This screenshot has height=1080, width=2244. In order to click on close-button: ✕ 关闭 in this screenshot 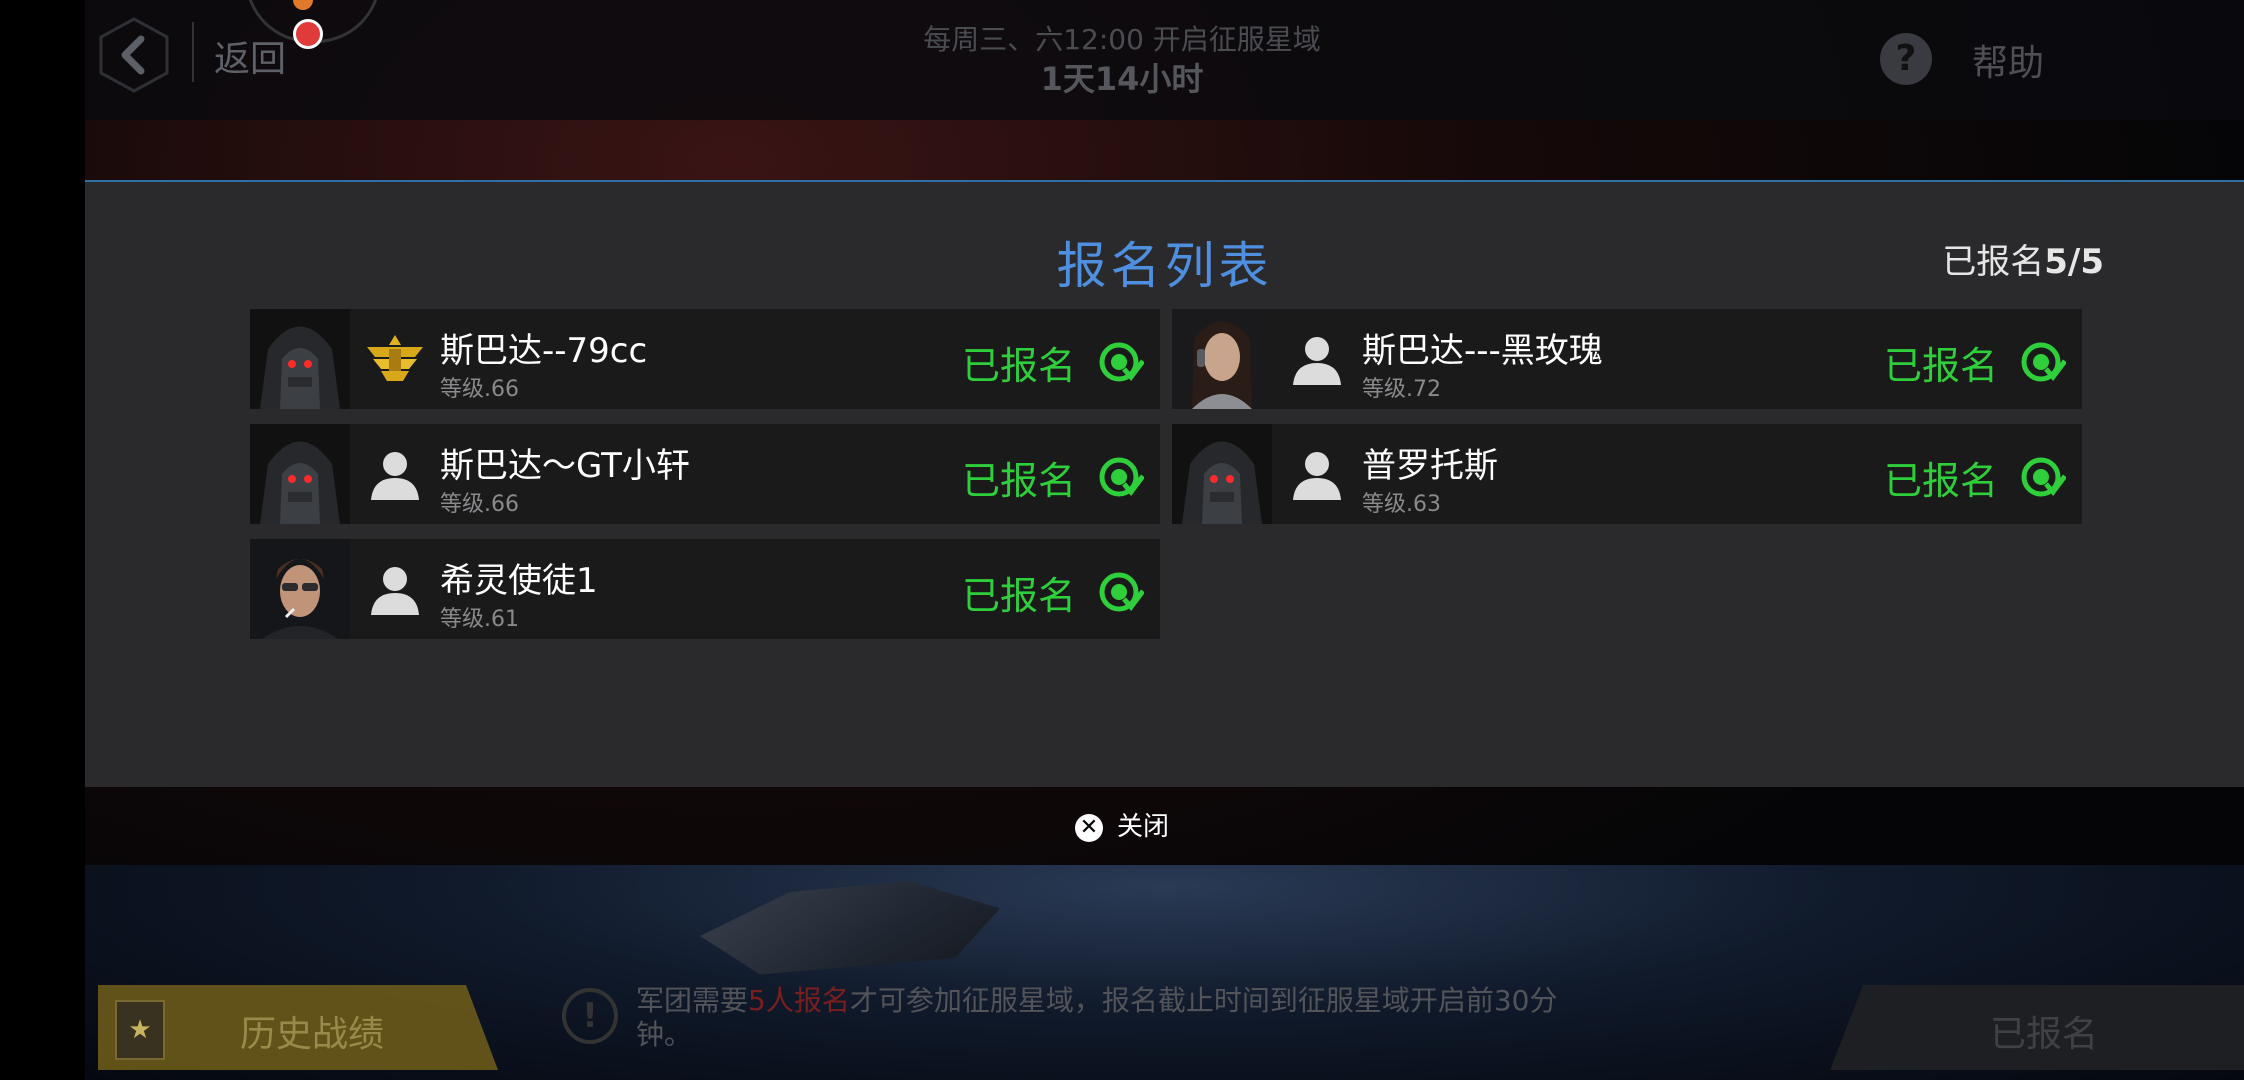, I will do `click(1122, 824)`.